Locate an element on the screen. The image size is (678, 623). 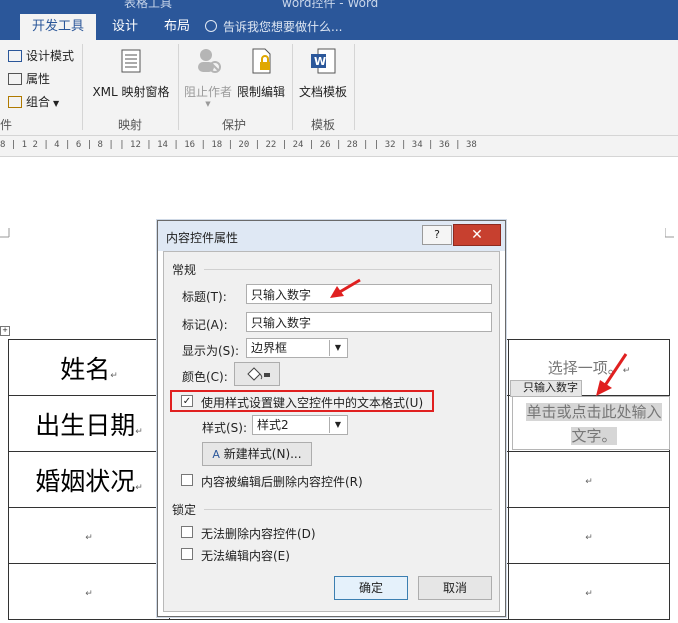
content-control-tag: 只输入数字 is located at coordinates (546, 388).